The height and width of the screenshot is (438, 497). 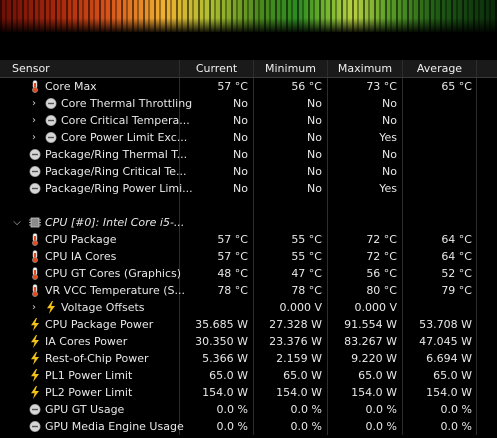 What do you see at coordinates (291, 324) in the screenshot?
I see `value-minimum: 27.328 W` at bounding box center [291, 324].